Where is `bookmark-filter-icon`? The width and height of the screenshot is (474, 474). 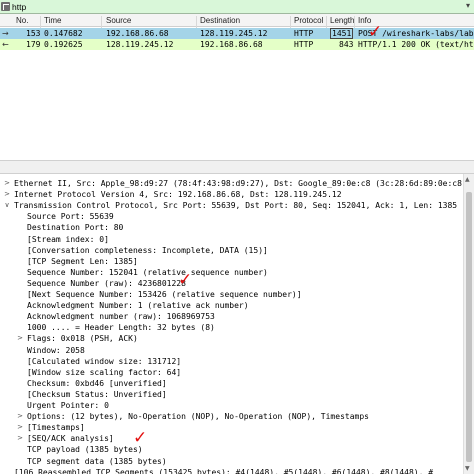 bookmark-filter-icon is located at coordinates (5, 6).